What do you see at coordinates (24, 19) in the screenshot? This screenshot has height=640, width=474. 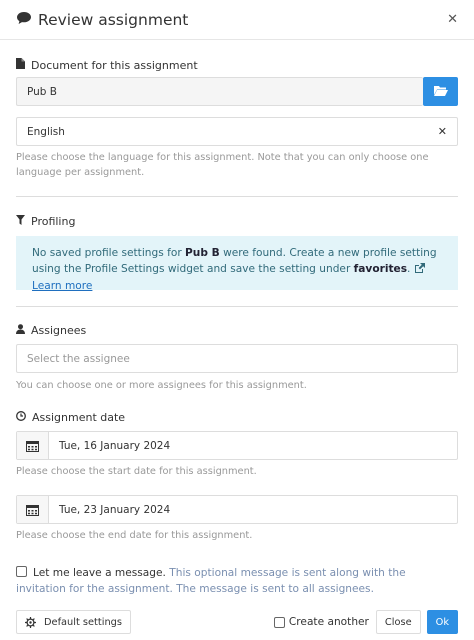 I see `comment-icon` at bounding box center [24, 19].